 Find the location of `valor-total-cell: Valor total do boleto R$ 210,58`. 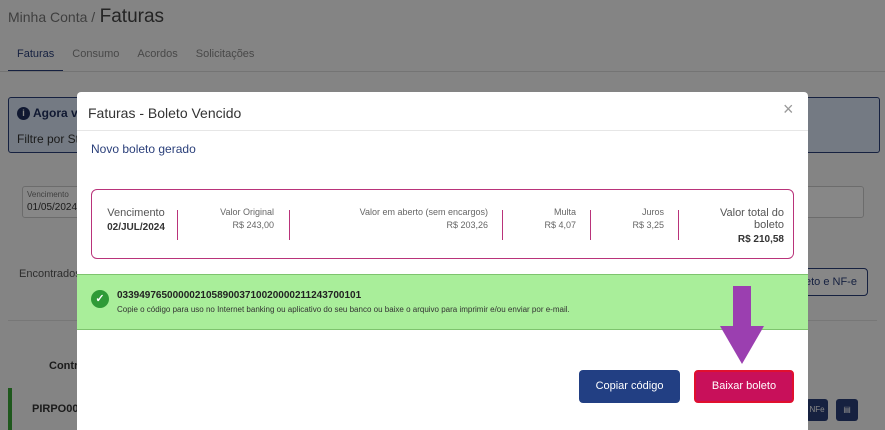

valor-total-cell: Valor total do boleto R$ 210,58 is located at coordinates (736, 226).